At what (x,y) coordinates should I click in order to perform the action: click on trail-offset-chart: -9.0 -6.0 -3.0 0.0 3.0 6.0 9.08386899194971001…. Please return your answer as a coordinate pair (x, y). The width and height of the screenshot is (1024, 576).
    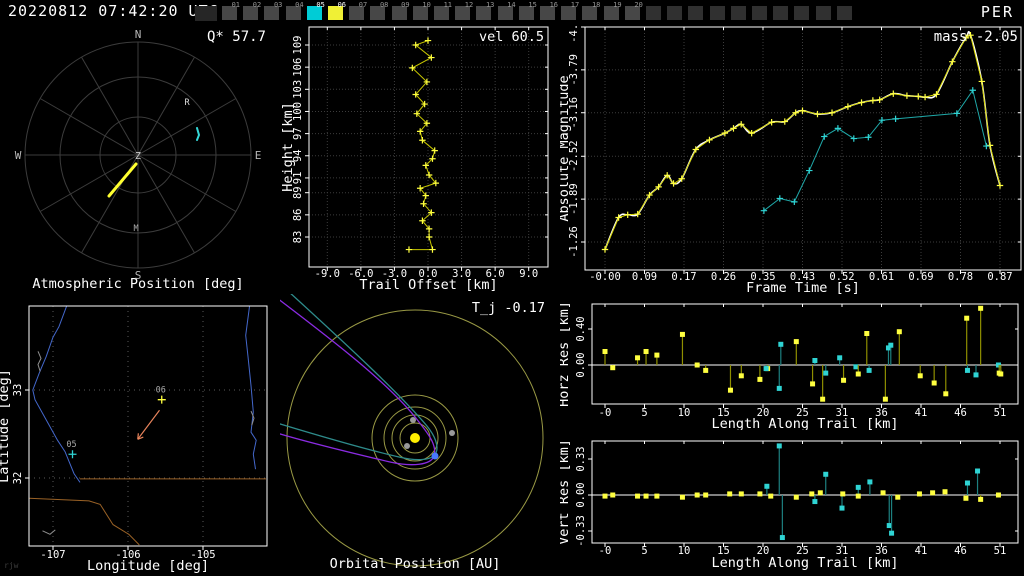
    Looking at the image, I should click on (414, 159).